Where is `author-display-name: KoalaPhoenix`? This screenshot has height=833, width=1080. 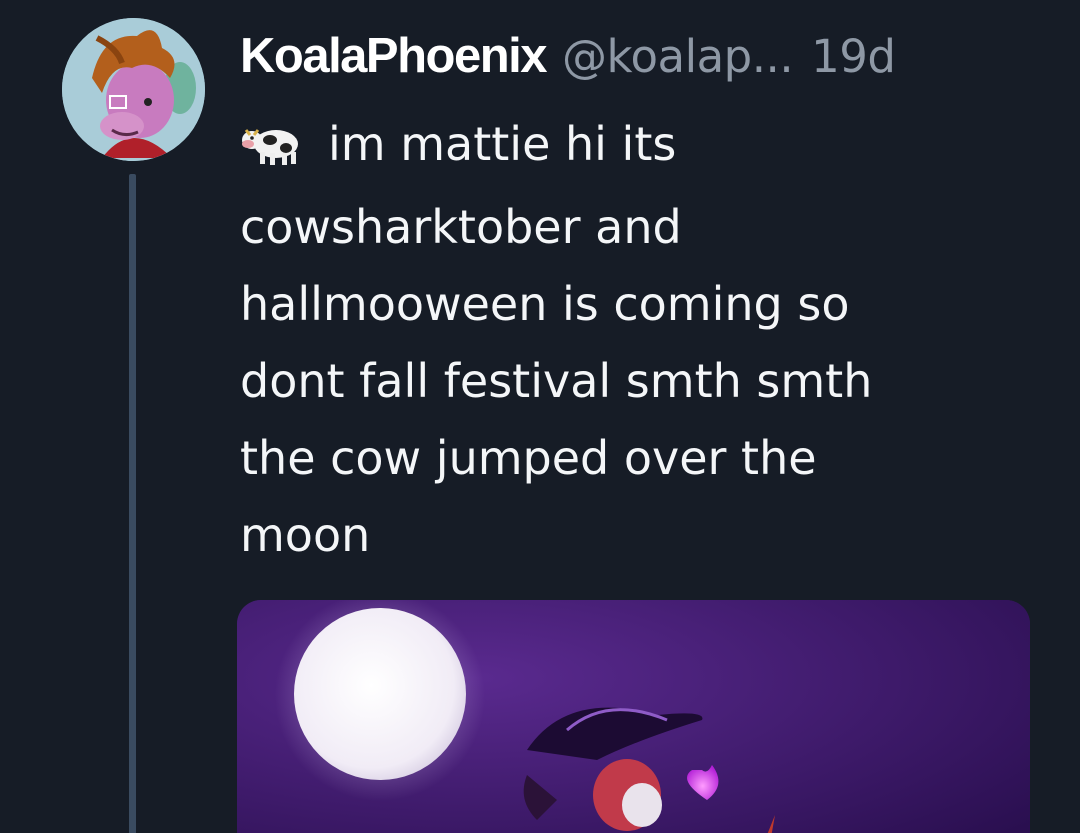 author-display-name: KoalaPhoenix is located at coordinates (394, 56).